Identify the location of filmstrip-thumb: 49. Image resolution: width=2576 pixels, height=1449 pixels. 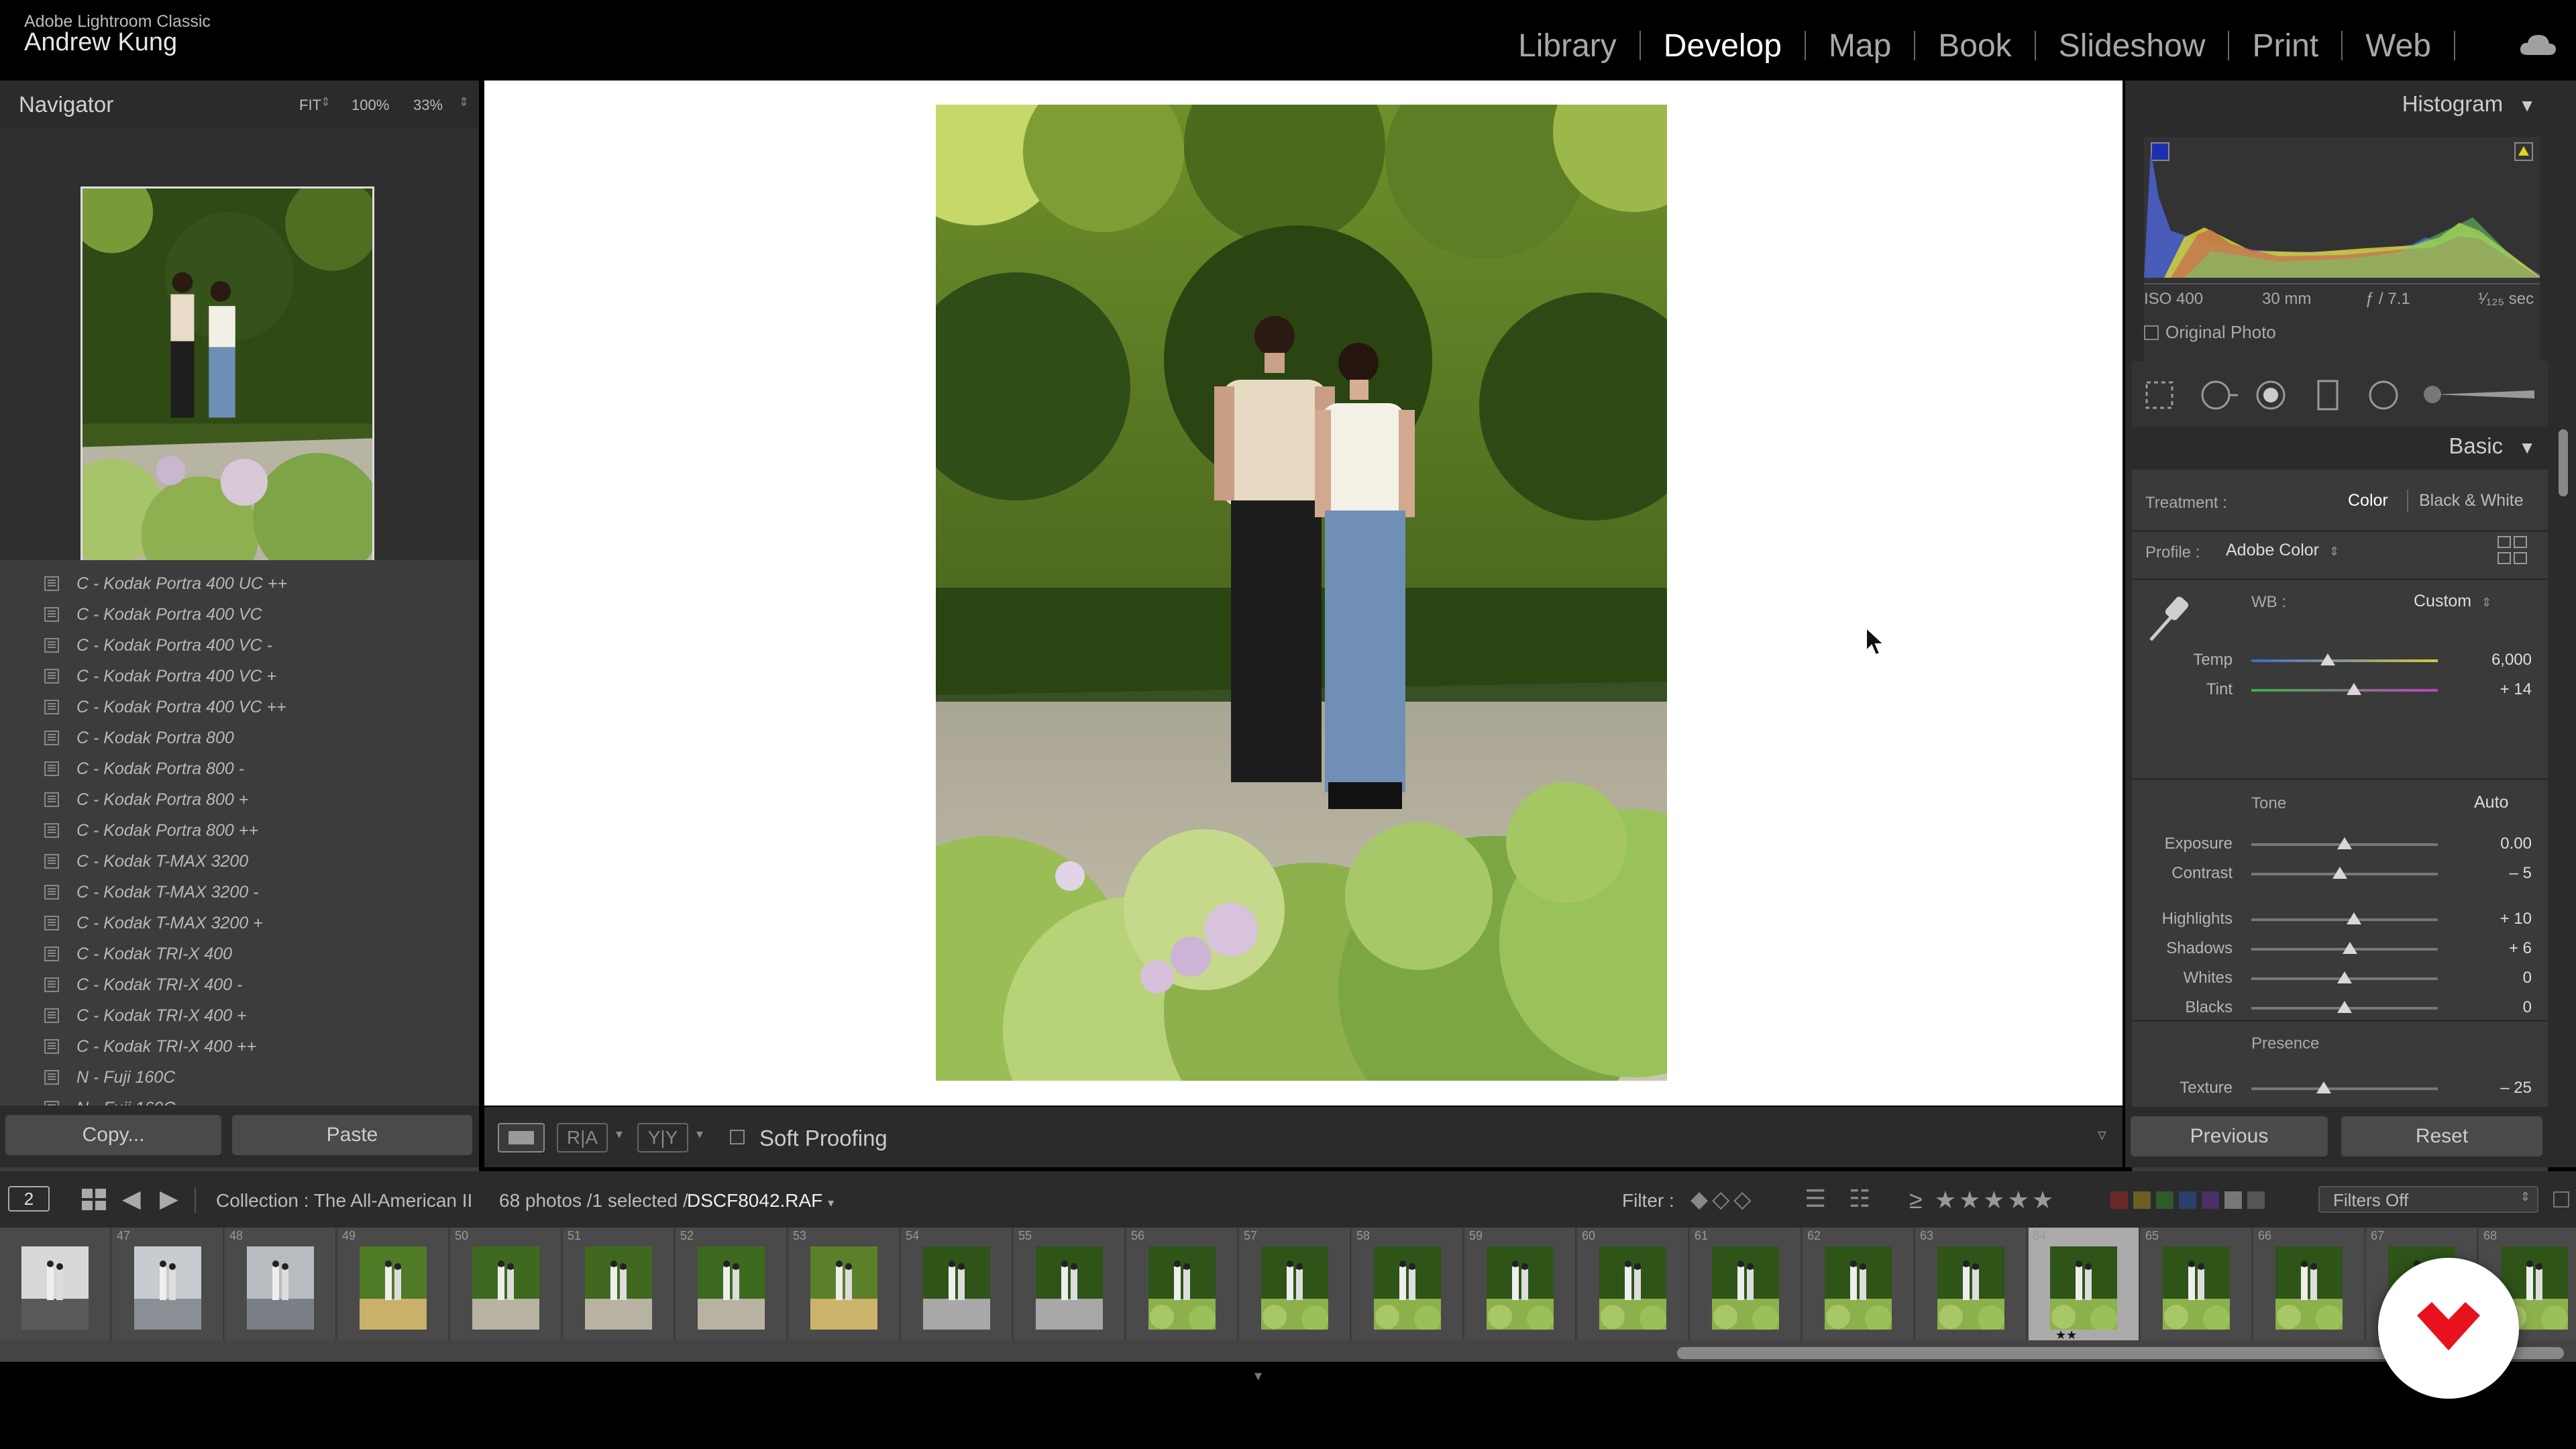
(393, 1284).